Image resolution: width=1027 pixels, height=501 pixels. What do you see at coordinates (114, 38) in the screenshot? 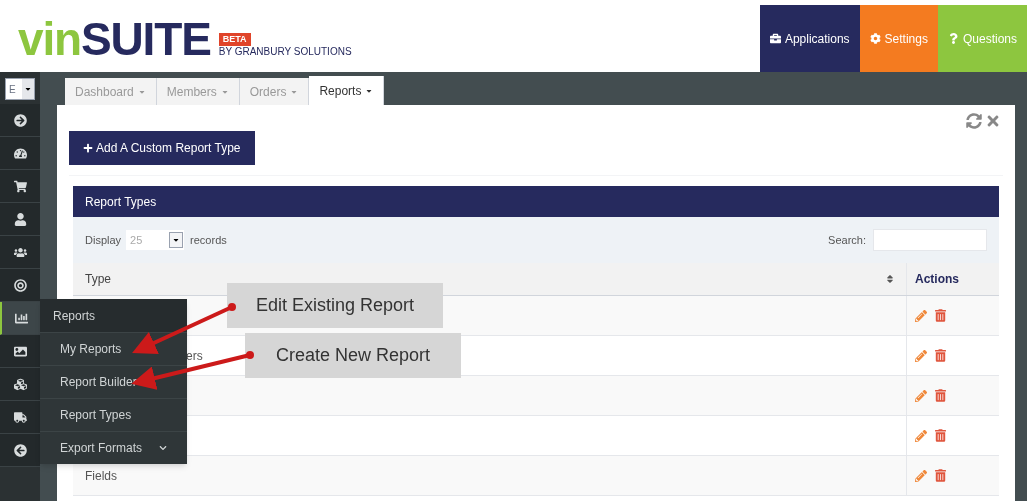
I see `logo: vinSUITE` at bounding box center [114, 38].